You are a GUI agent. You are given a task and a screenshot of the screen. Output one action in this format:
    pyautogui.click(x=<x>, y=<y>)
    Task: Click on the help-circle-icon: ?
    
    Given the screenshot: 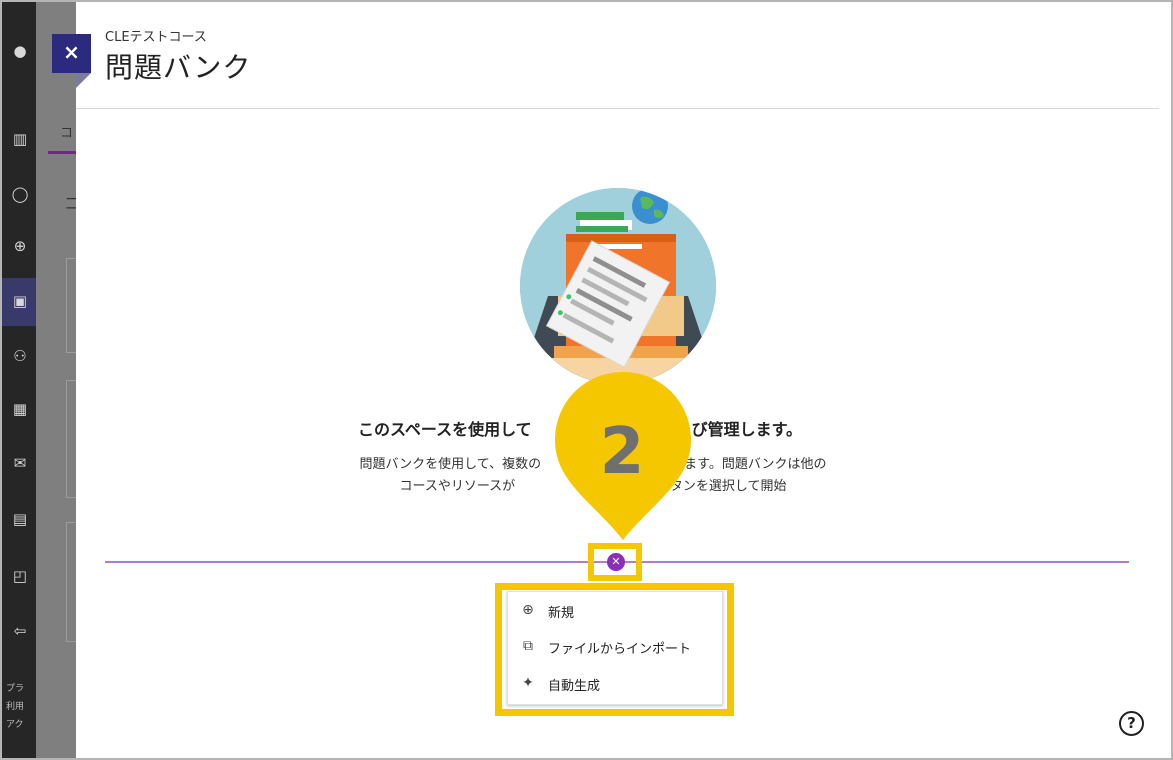 What is the action you would take?
    pyautogui.click(x=1131, y=723)
    